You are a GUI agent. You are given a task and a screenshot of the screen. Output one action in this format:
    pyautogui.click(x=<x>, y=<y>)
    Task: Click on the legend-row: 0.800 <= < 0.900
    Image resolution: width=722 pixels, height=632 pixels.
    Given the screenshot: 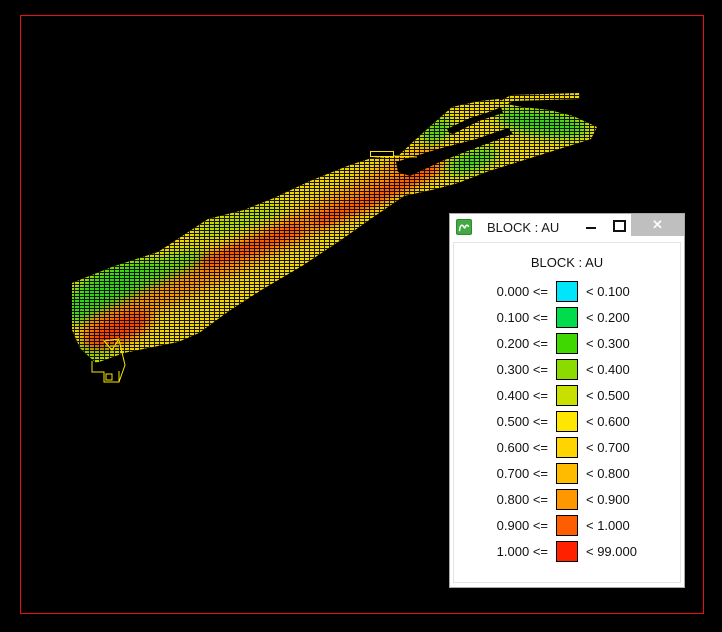 What is the action you would take?
    pyautogui.click(x=567, y=499)
    